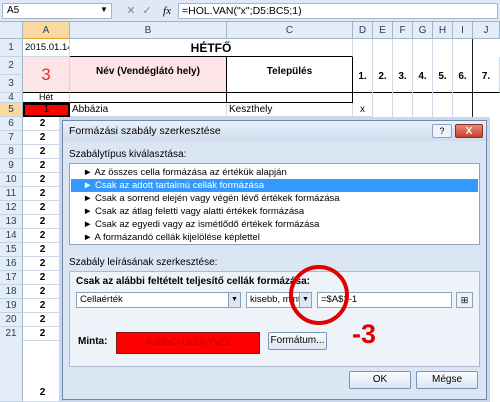 The image size is (500, 402). Describe the element at coordinates (11, 222) in the screenshot. I see `row-header: 13` at that location.